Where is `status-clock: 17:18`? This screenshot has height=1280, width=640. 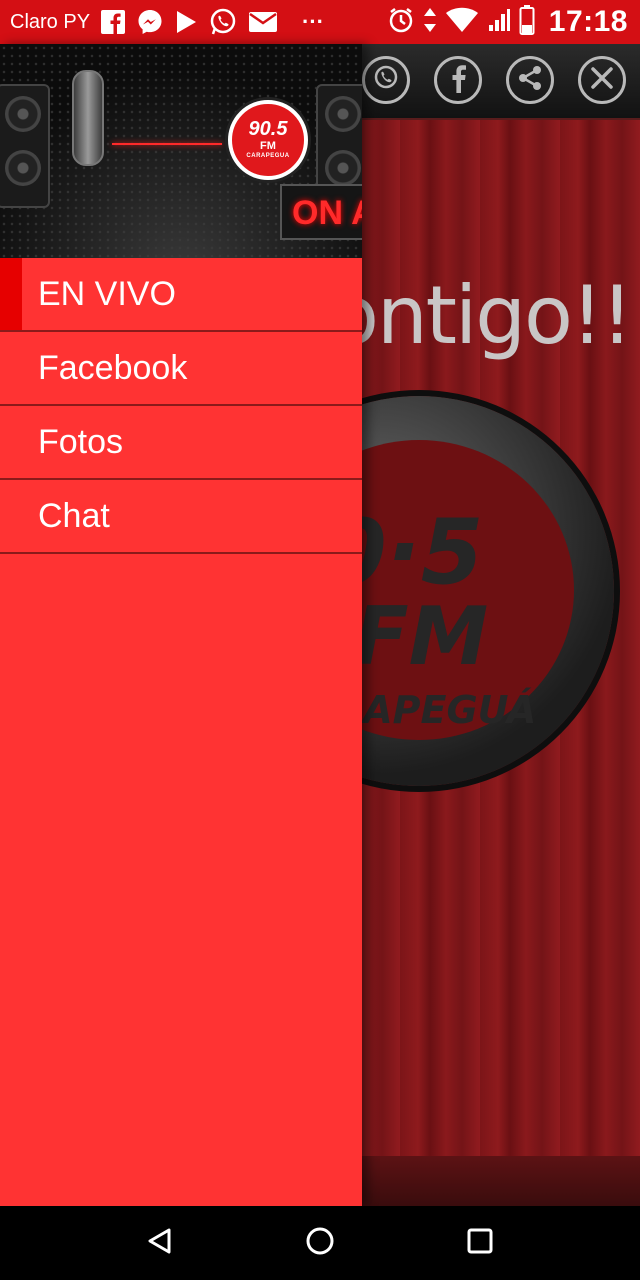 status-clock: 17:18 is located at coordinates (588, 21).